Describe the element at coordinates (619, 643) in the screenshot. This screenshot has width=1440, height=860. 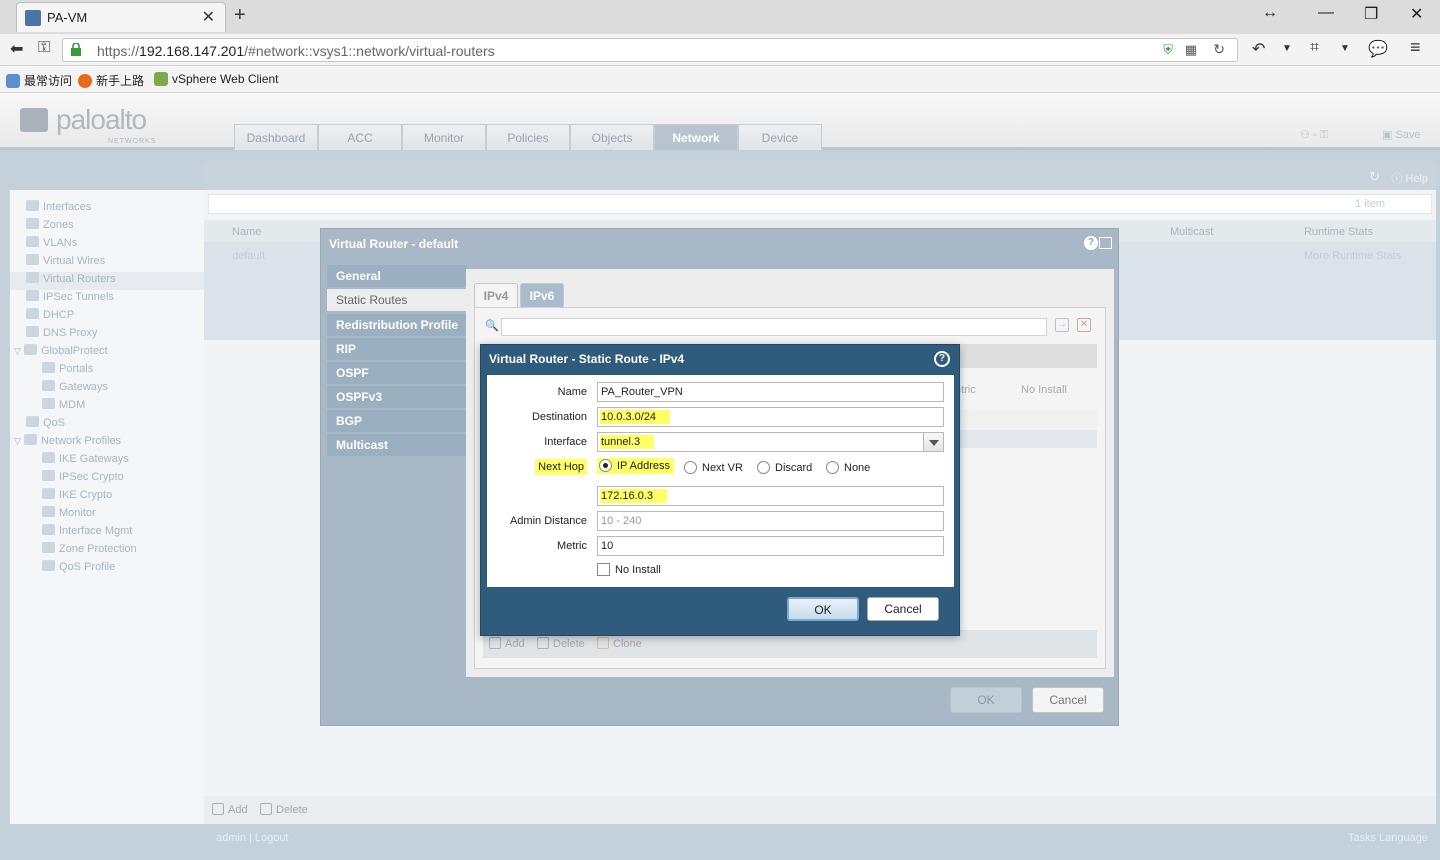
I see `route-clone-button: Clone` at that location.